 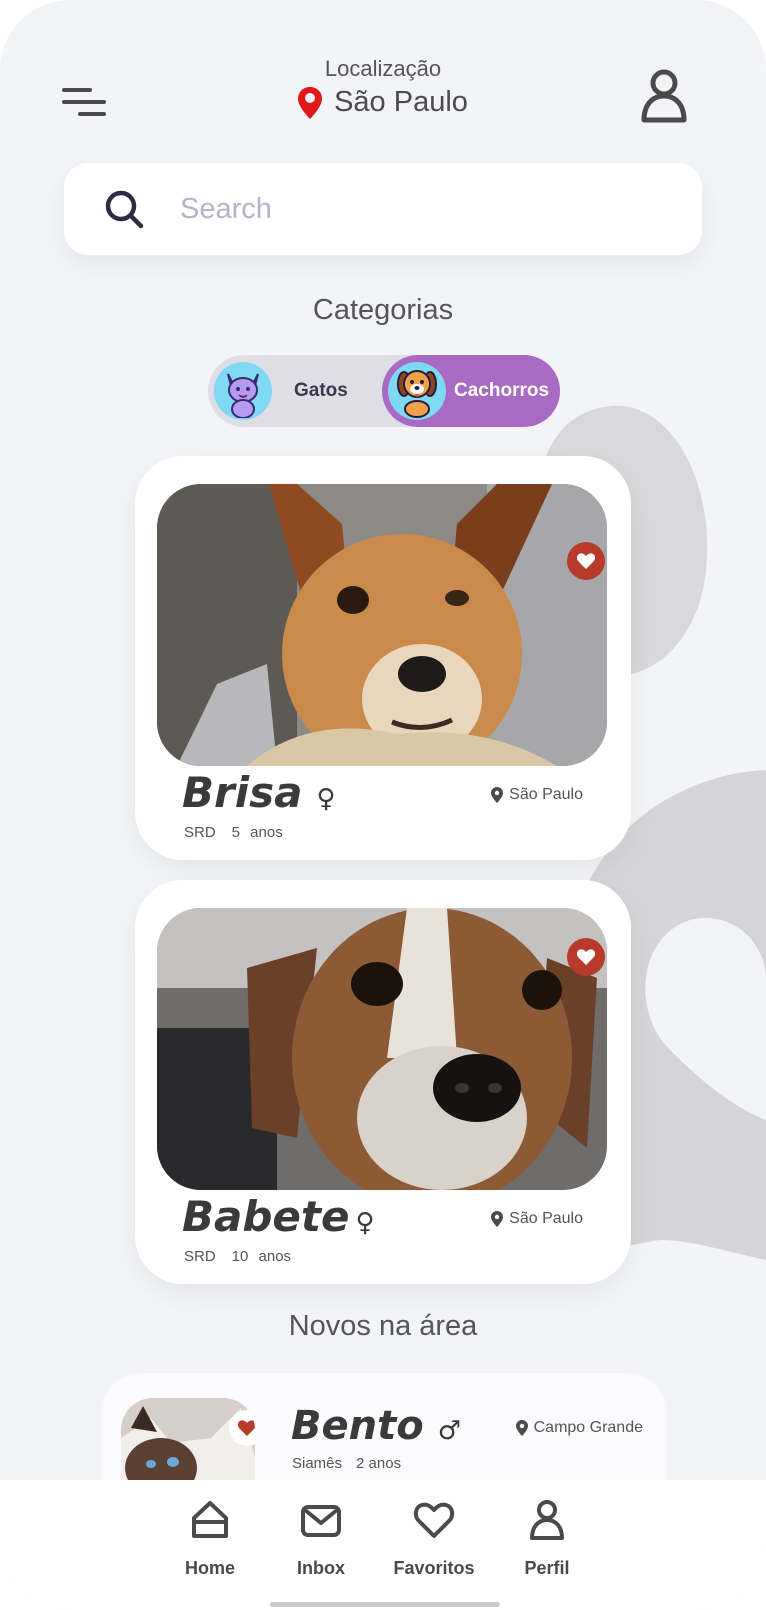 What do you see at coordinates (243, 391) in the screenshot?
I see `cat-icon` at bounding box center [243, 391].